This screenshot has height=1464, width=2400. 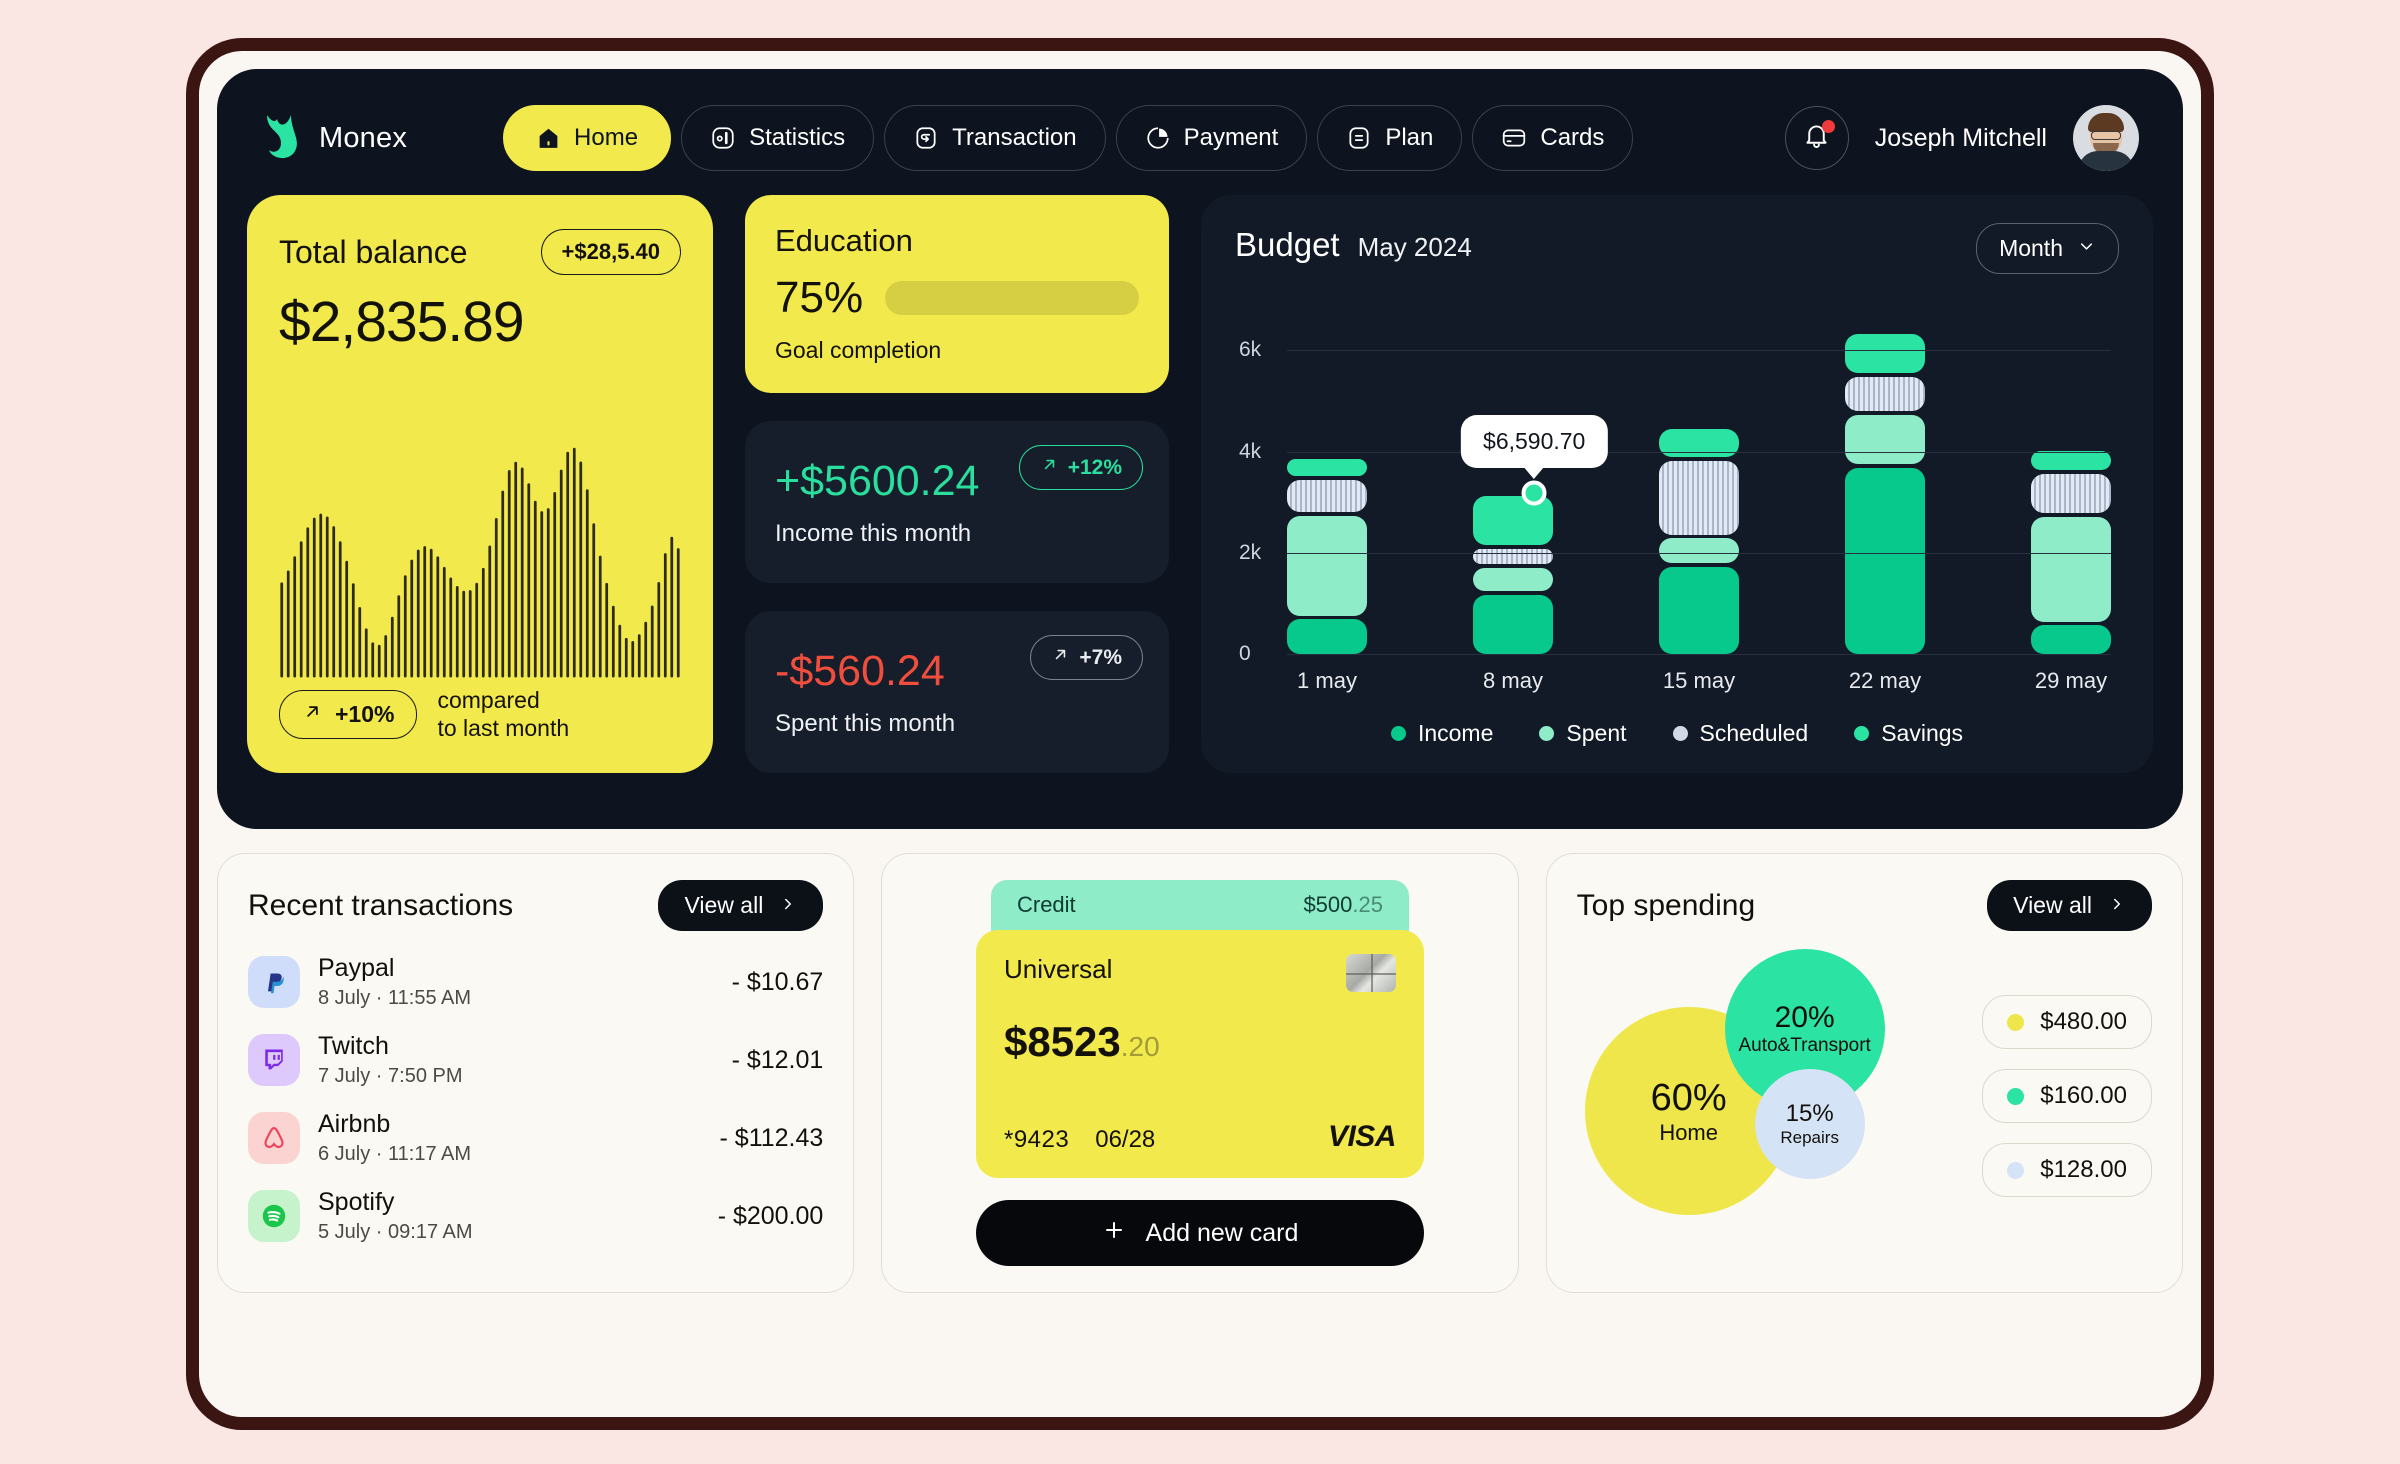 I want to click on card-top-row: Universal, so click(x=1200, y=973).